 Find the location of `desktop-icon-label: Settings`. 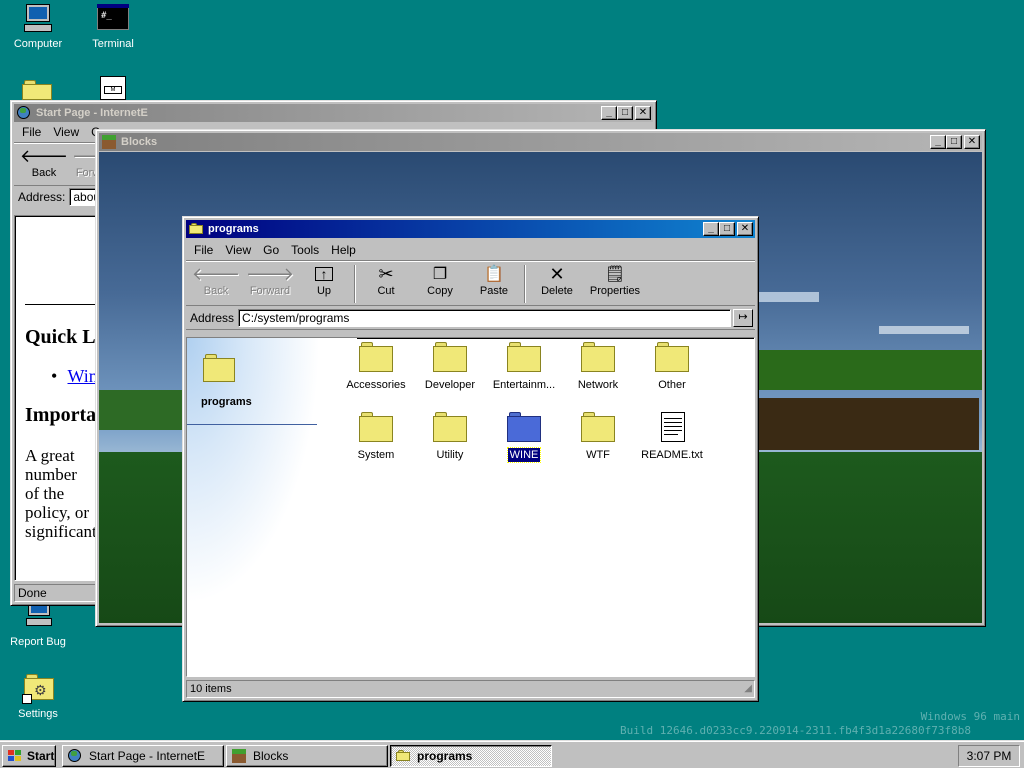

desktop-icon-label: Settings is located at coordinates (38, 714).